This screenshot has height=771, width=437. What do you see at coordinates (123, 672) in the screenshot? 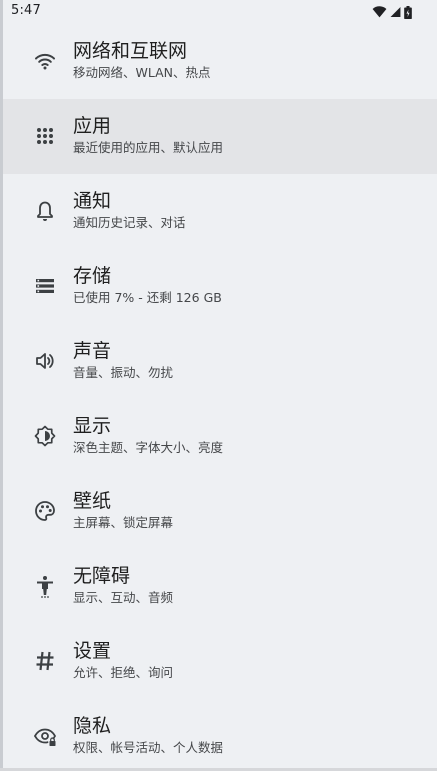
I see `settings-item-summary: 允许、拒绝、询问` at bounding box center [123, 672].